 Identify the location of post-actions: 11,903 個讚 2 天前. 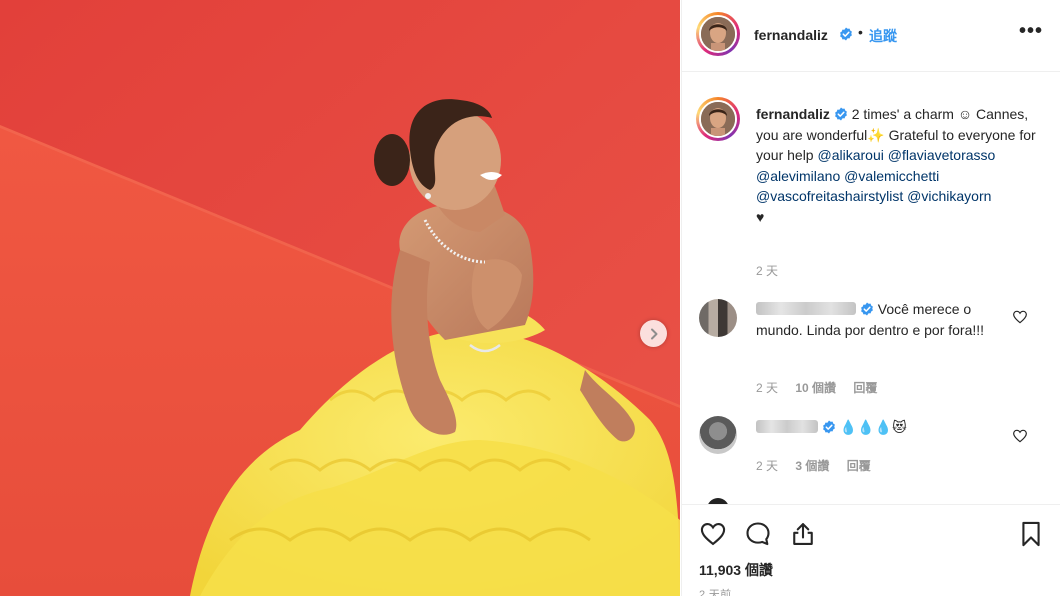
(871, 550).